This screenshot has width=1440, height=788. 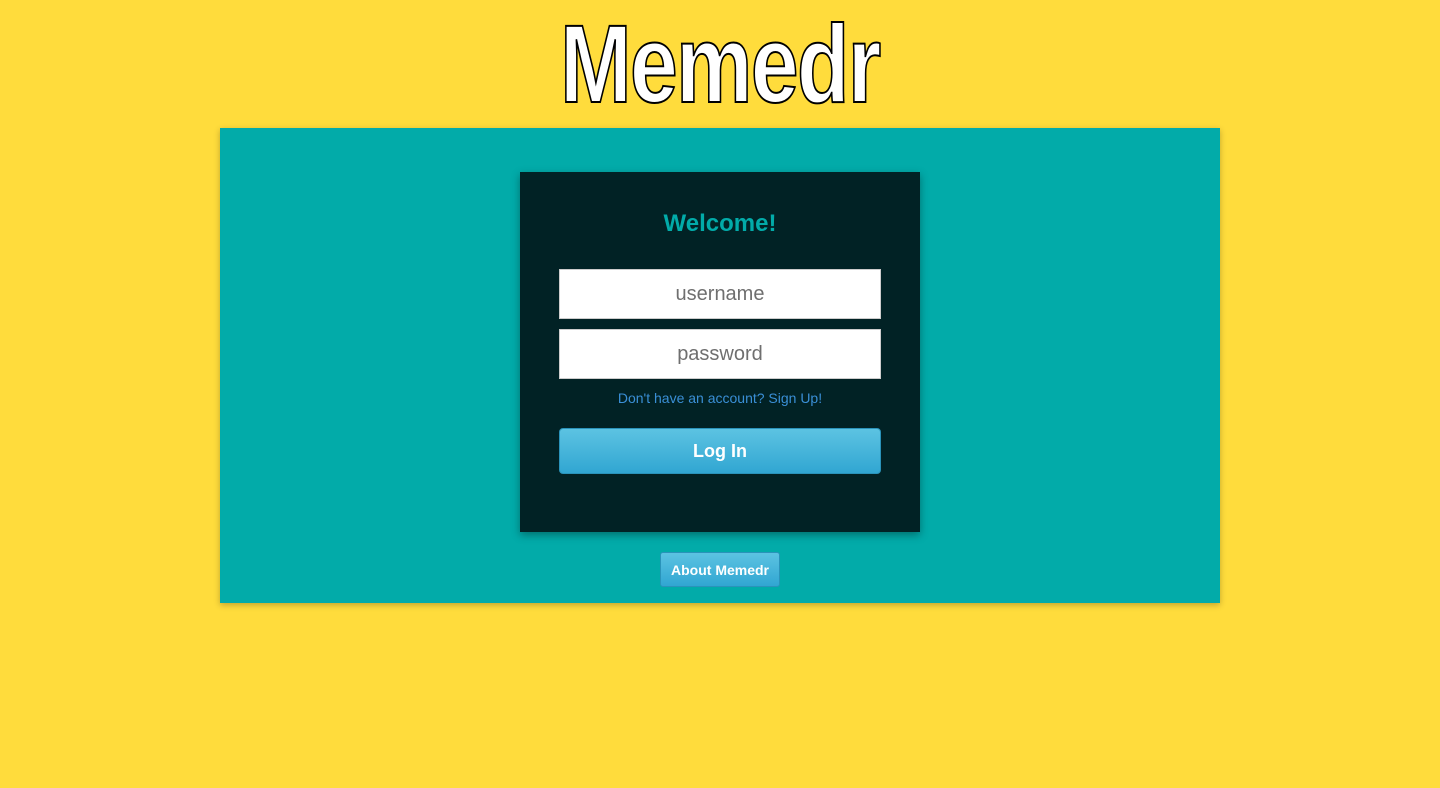 What do you see at coordinates (720, 451) in the screenshot?
I see `login-button: Log In` at bounding box center [720, 451].